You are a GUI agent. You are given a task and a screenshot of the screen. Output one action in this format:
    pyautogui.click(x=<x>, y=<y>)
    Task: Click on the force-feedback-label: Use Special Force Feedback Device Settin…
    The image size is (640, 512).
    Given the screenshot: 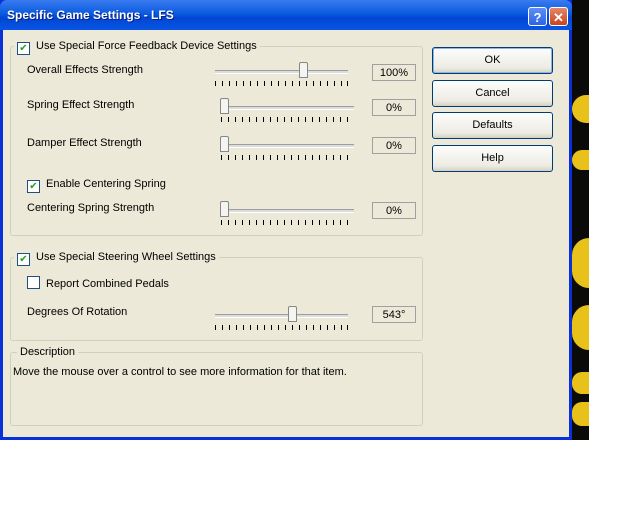 What is the action you would take?
    pyautogui.click(x=146, y=46)
    